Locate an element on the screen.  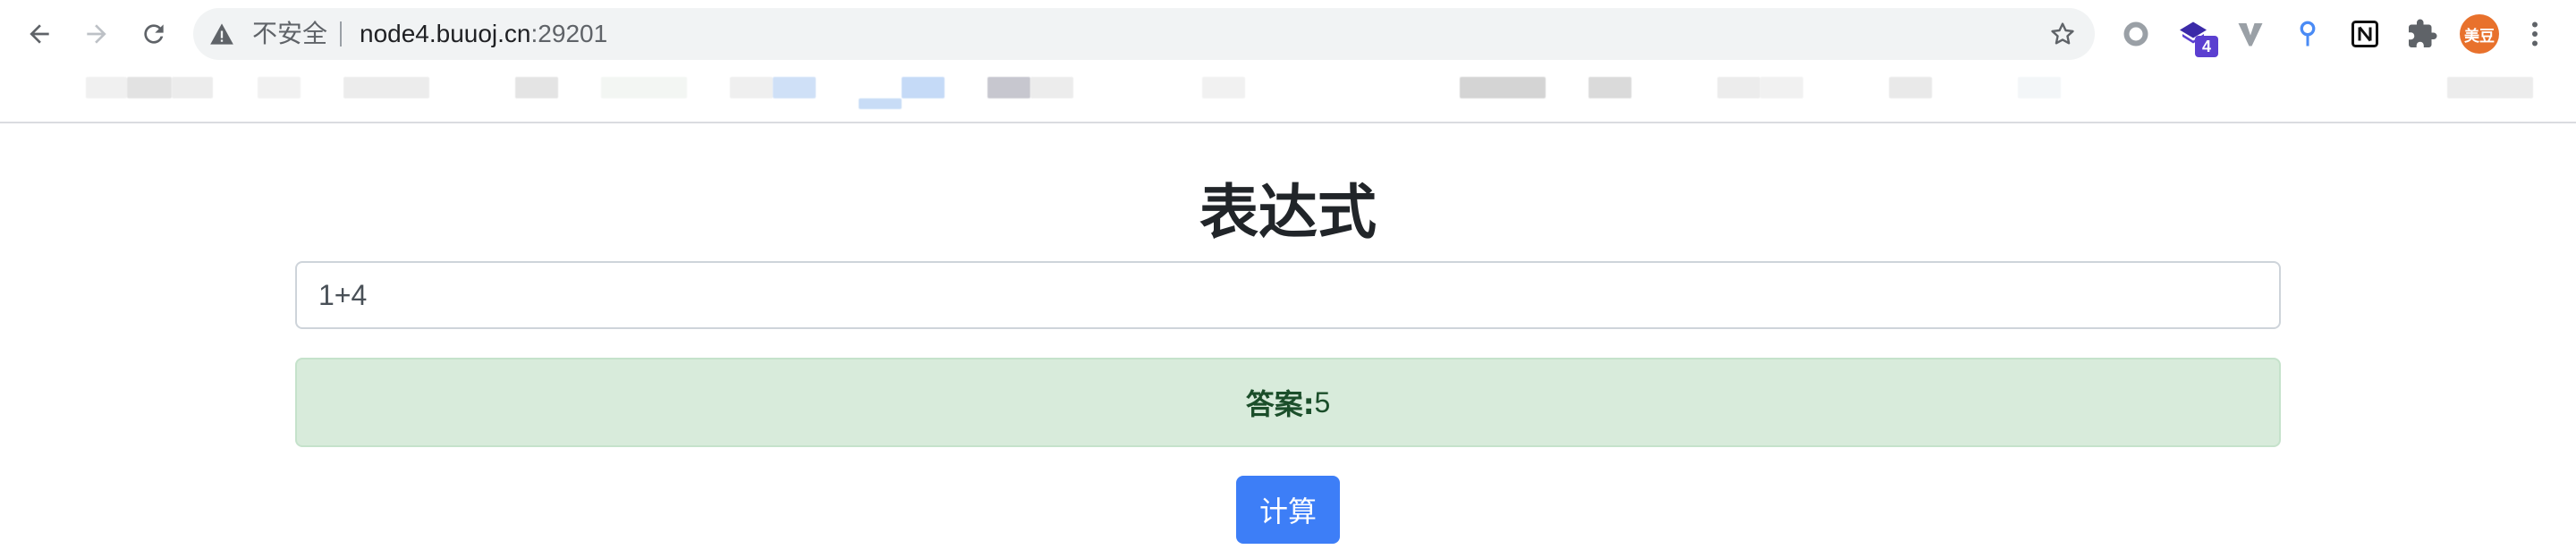
back-button is located at coordinates (39, 34).